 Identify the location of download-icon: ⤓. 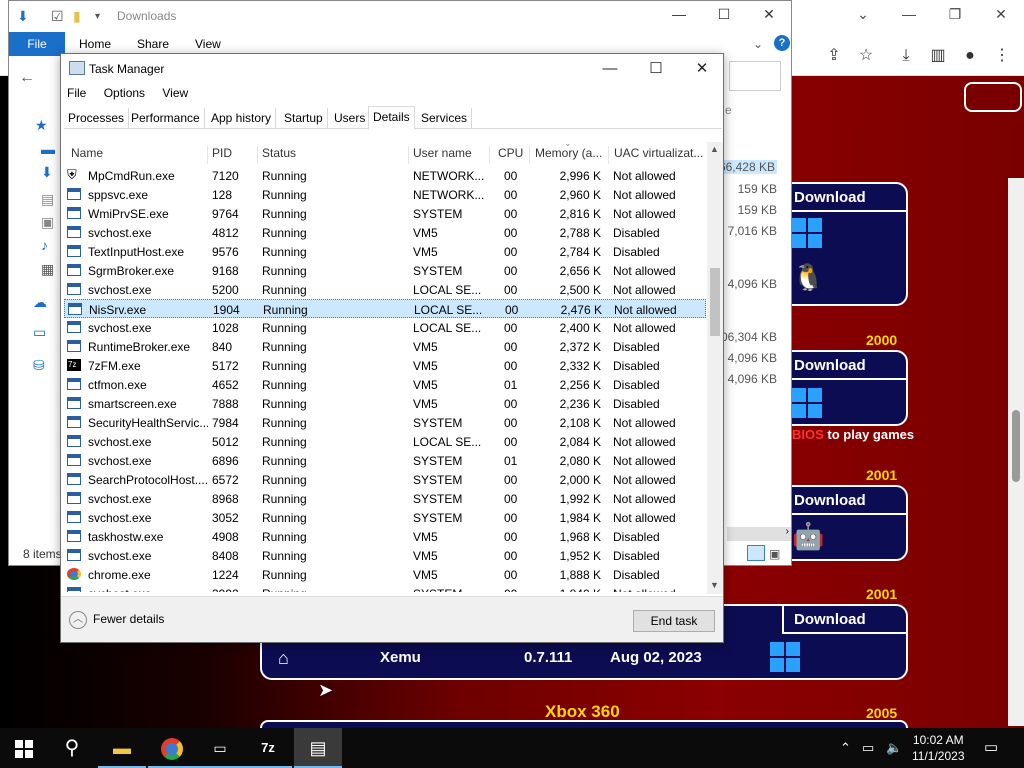
(906, 56).